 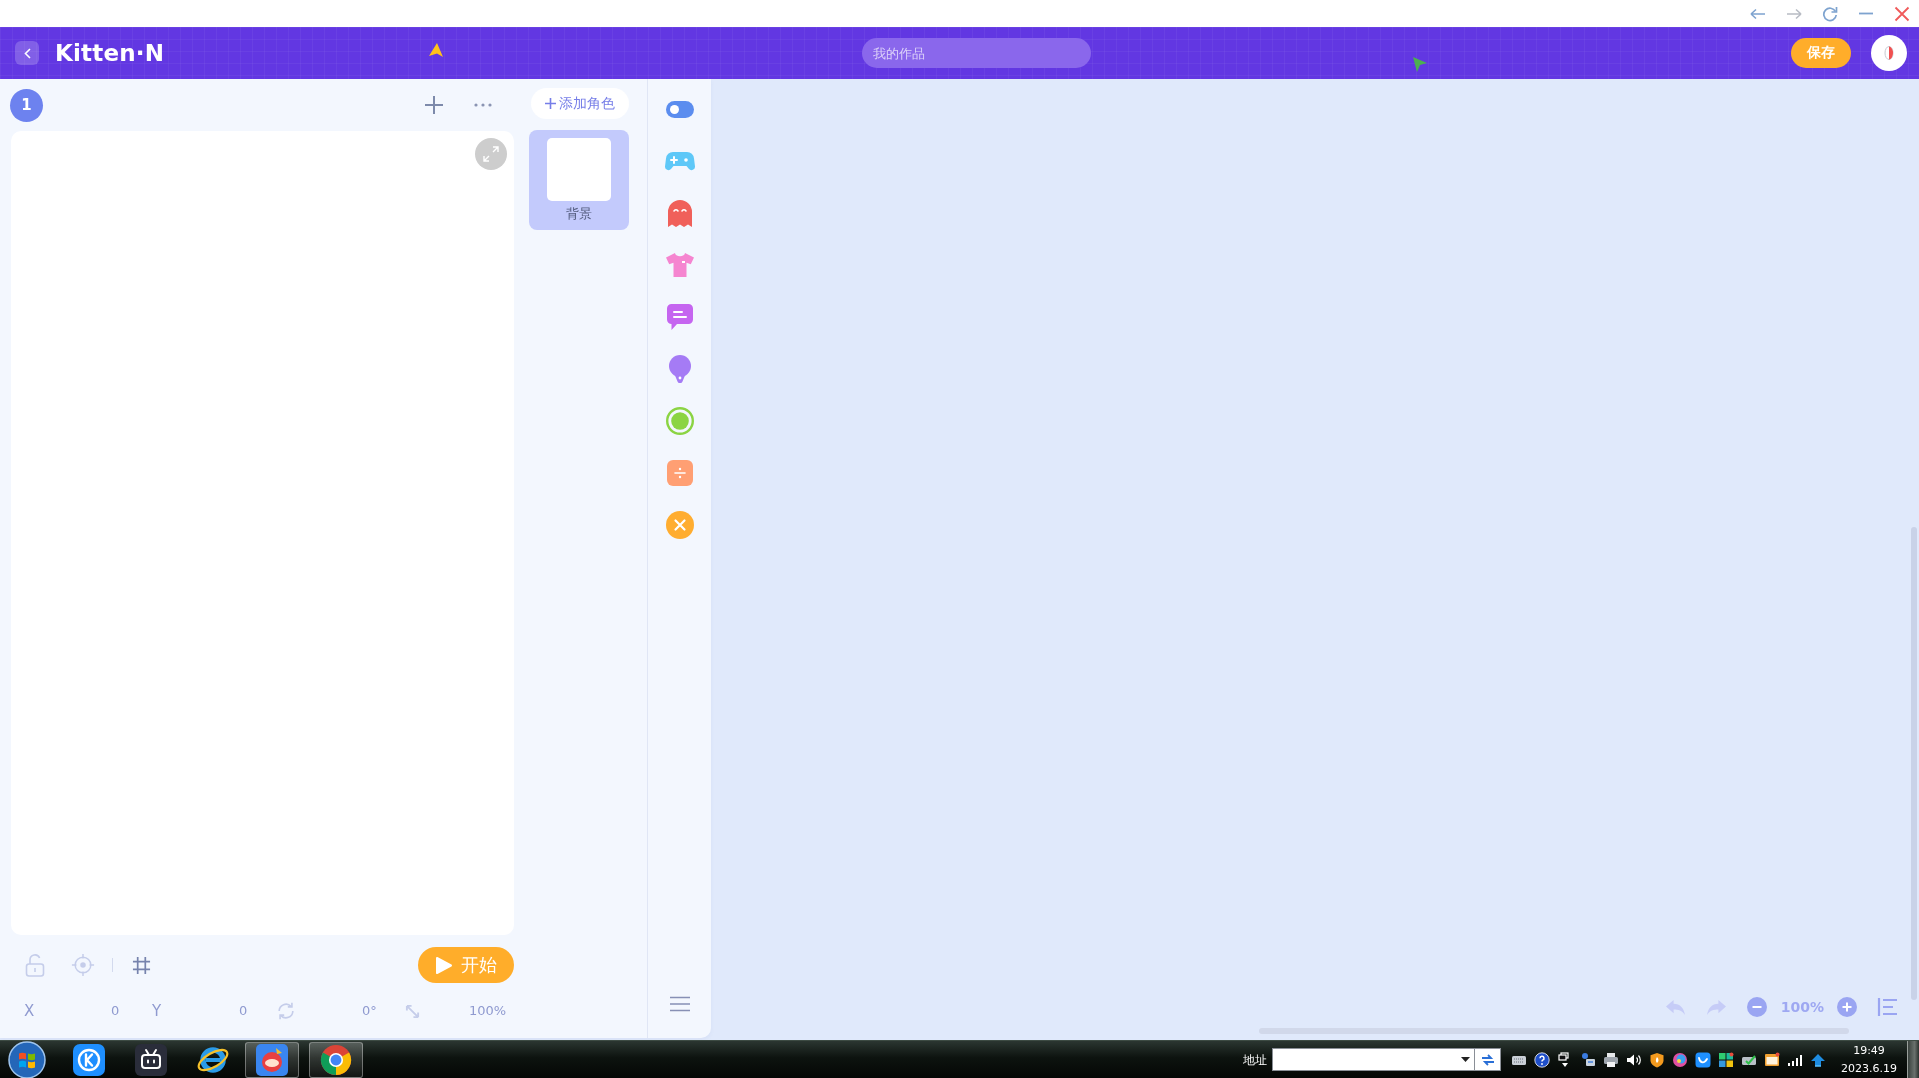 I want to click on x-label: X, so click(x=29, y=1011).